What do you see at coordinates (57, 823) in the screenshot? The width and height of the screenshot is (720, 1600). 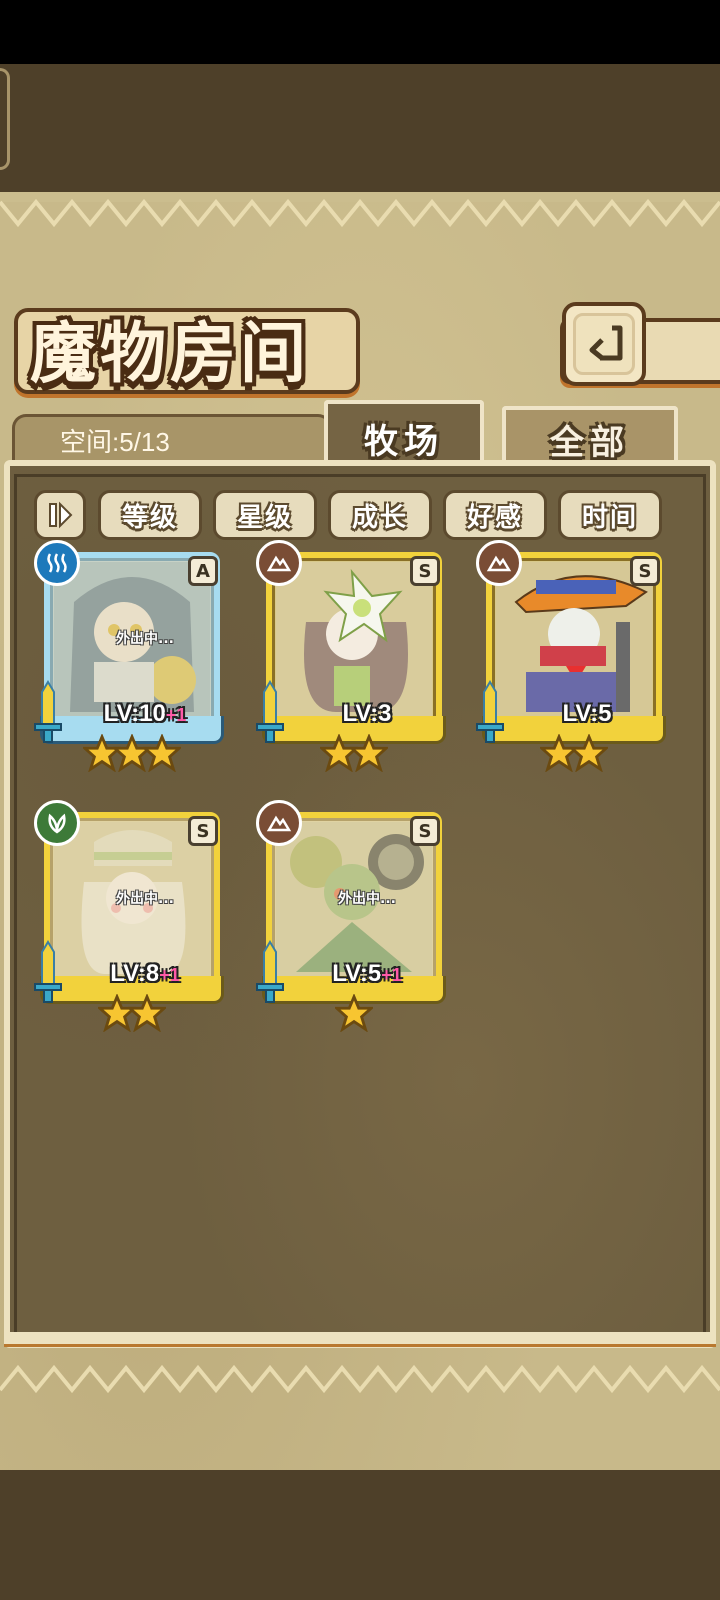 I see `grass-element-icon` at bounding box center [57, 823].